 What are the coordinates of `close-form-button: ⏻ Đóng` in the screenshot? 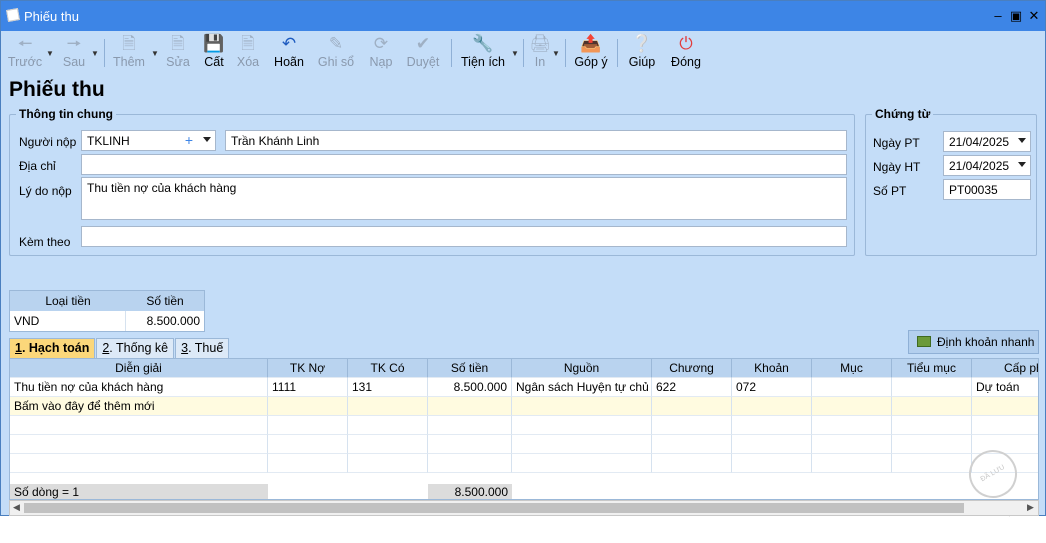 It's located at (686, 53).